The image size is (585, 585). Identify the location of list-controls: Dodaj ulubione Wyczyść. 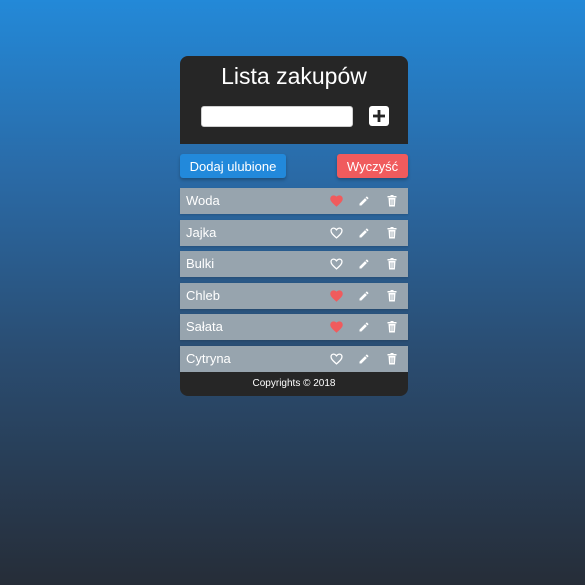
(294, 166).